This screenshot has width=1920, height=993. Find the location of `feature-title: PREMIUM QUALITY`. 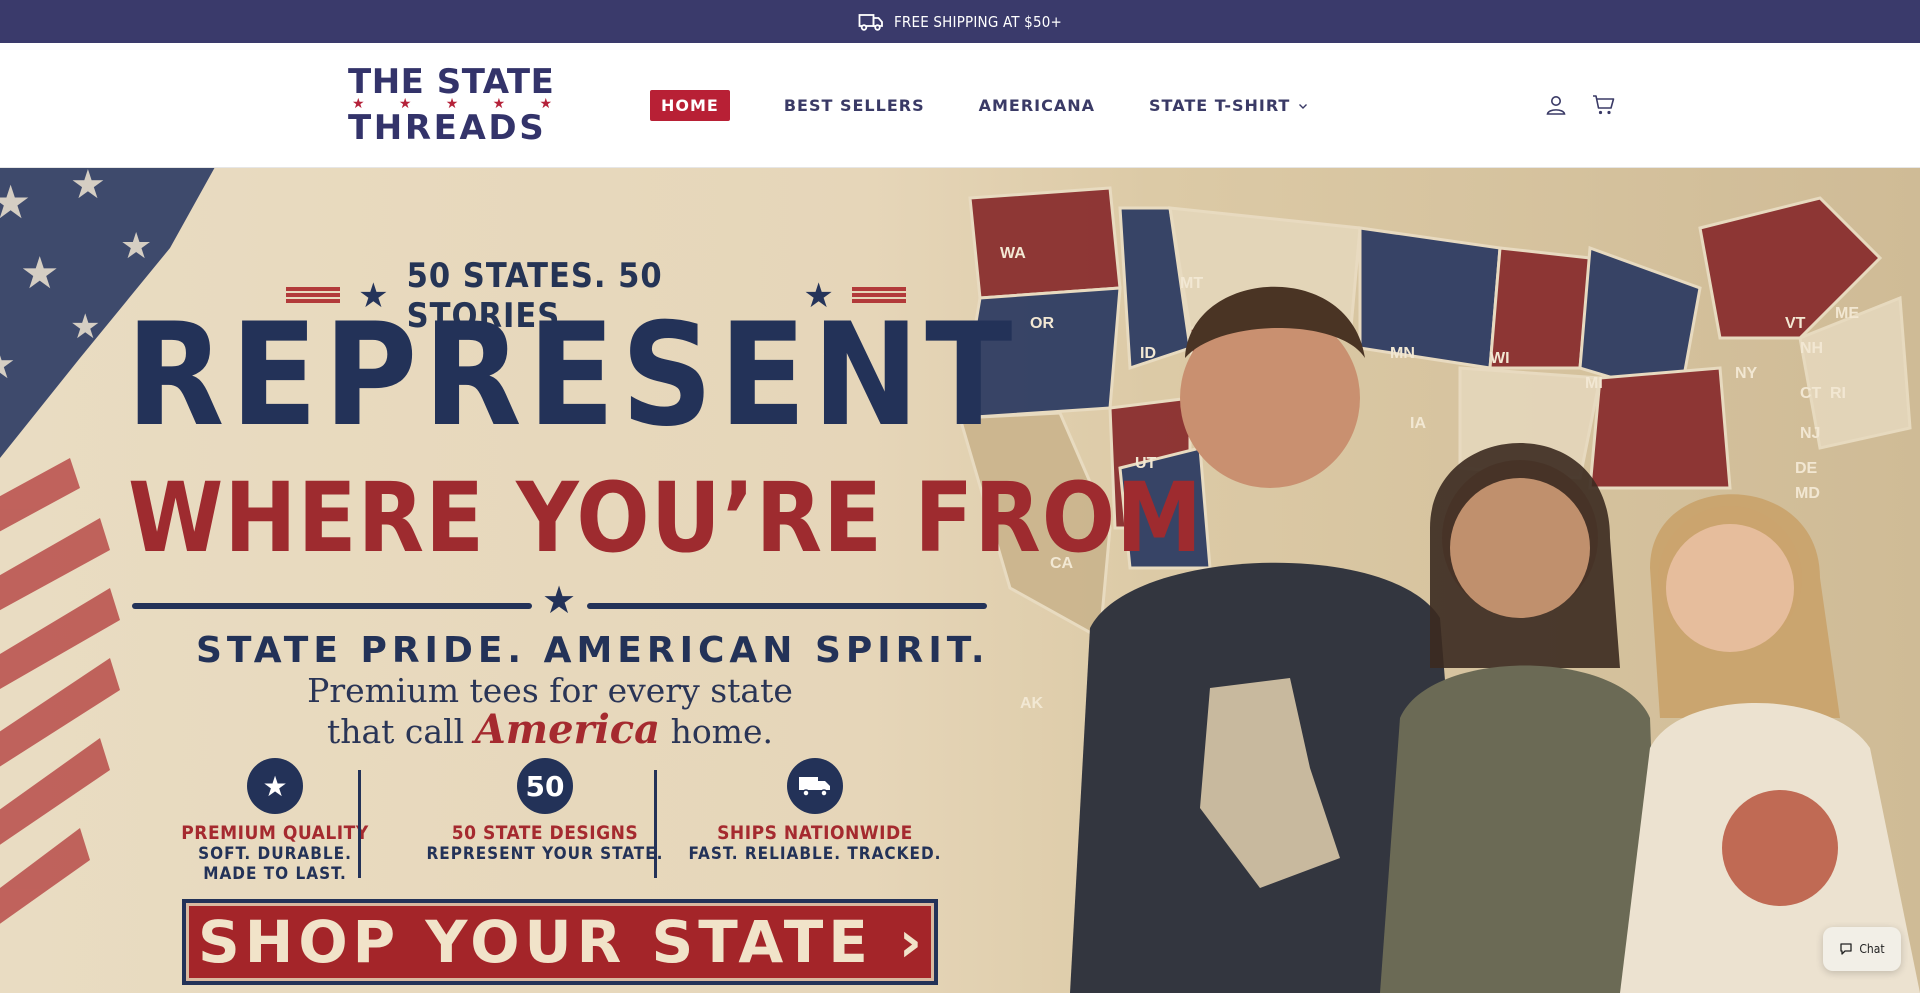

feature-title: PREMIUM QUALITY is located at coordinates (275, 833).